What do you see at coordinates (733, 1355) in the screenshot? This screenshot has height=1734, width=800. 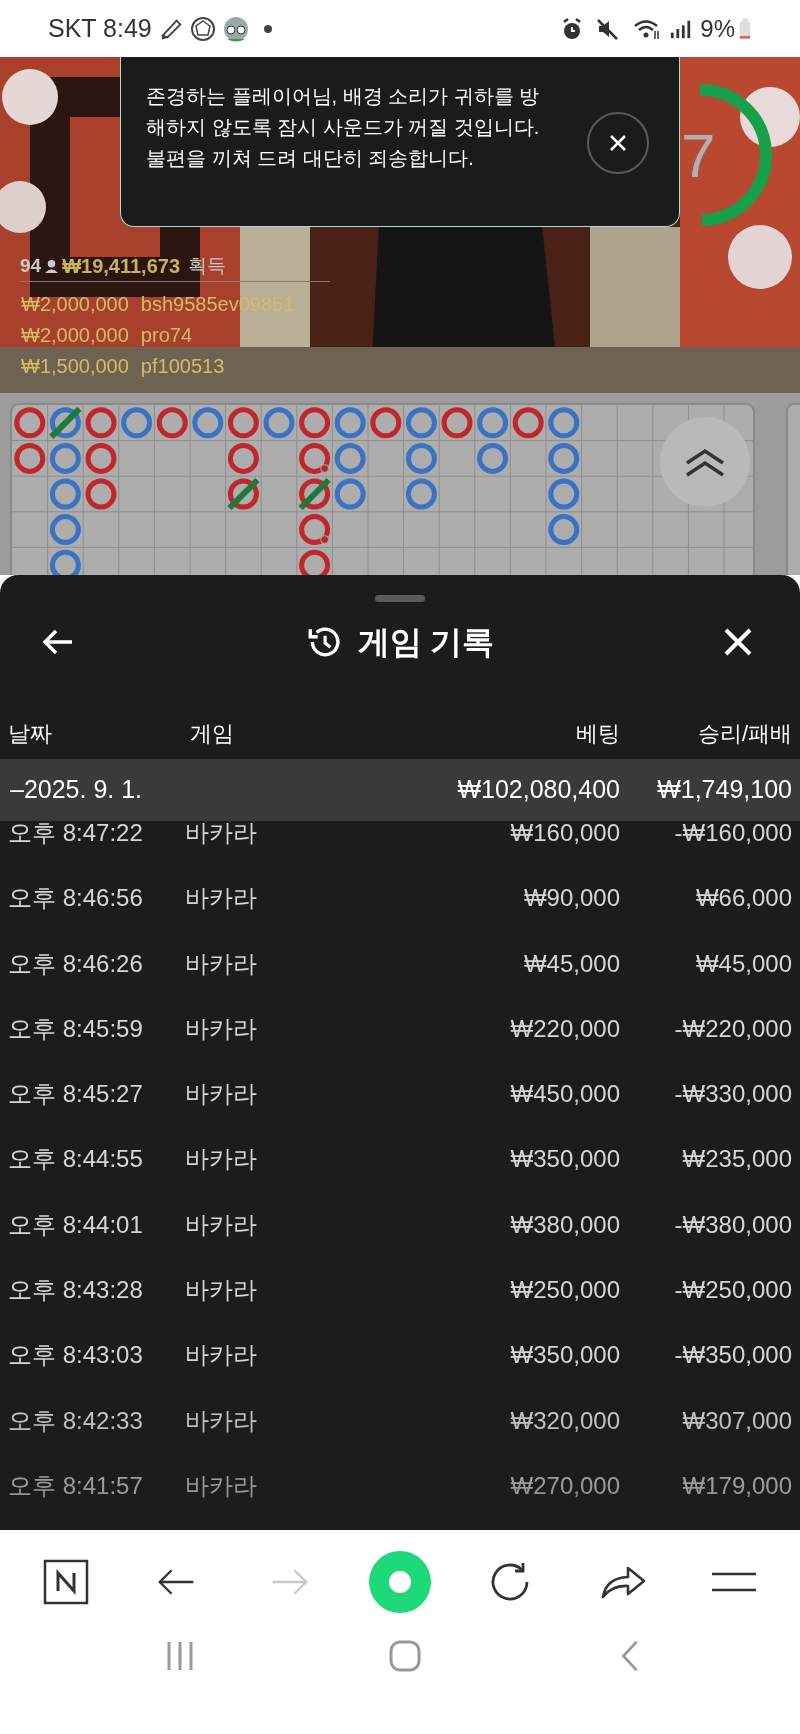 I see `table-cell-text: -₩350,000` at bounding box center [733, 1355].